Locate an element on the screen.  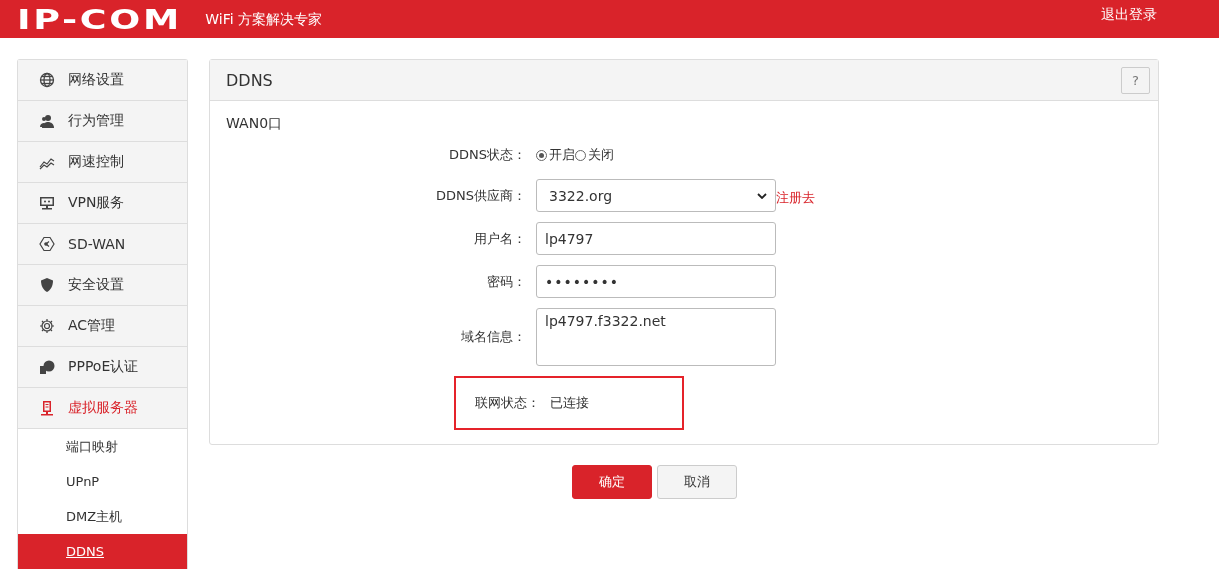
globe-icon is located at coordinates (47, 80).